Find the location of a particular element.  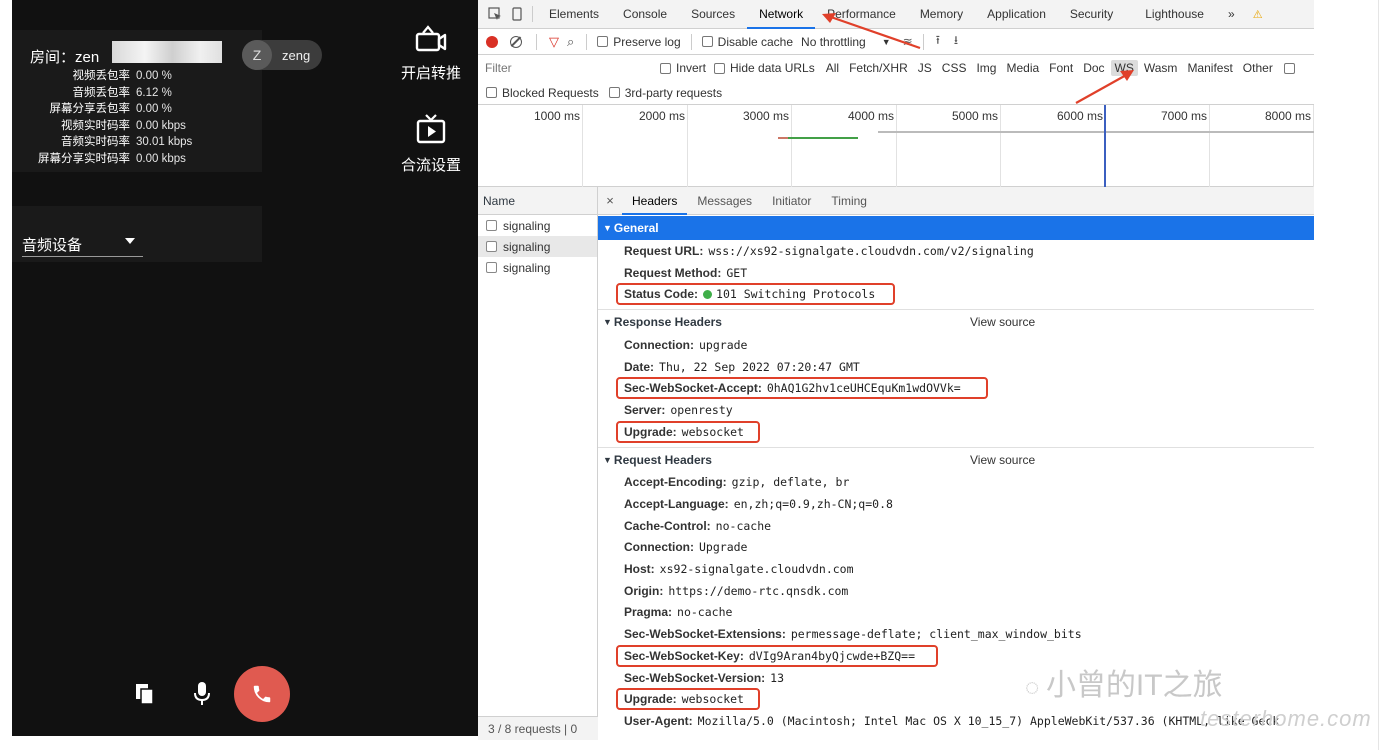

invert-checkbox: Invert is located at coordinates (683, 68).